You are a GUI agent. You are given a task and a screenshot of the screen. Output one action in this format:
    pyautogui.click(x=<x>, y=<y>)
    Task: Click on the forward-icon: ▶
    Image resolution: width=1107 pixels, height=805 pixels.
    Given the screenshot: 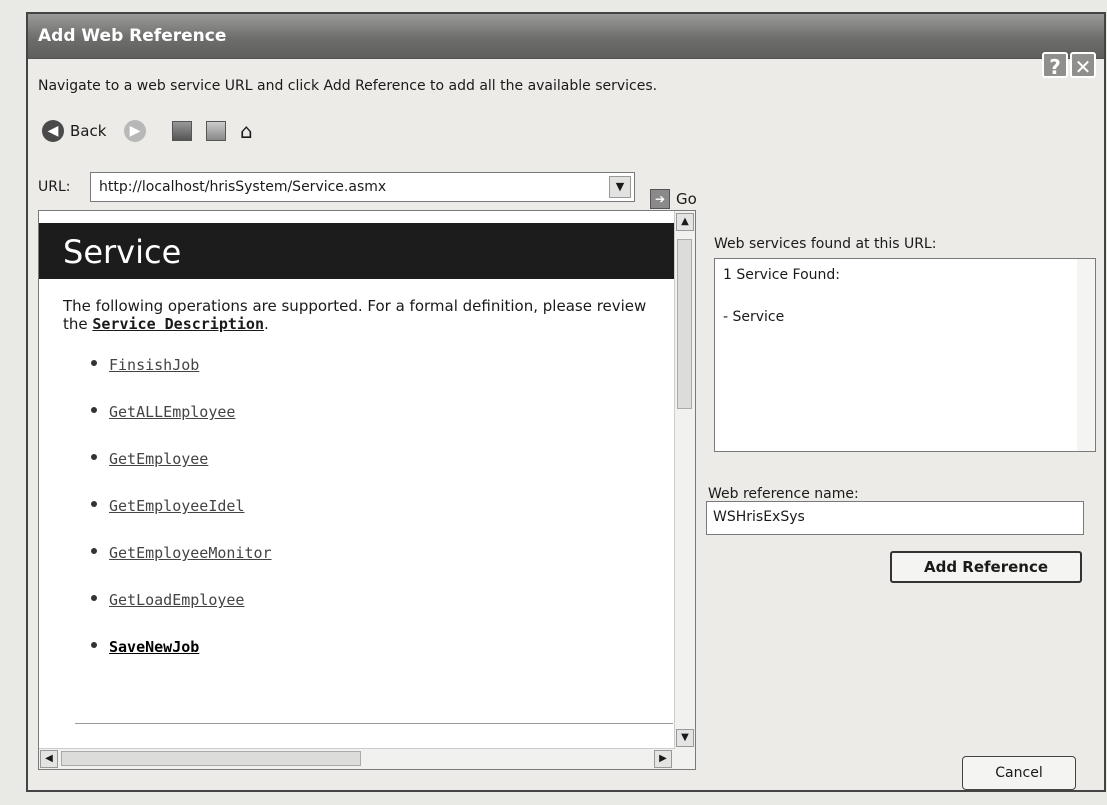 What is the action you would take?
    pyautogui.click(x=135, y=131)
    